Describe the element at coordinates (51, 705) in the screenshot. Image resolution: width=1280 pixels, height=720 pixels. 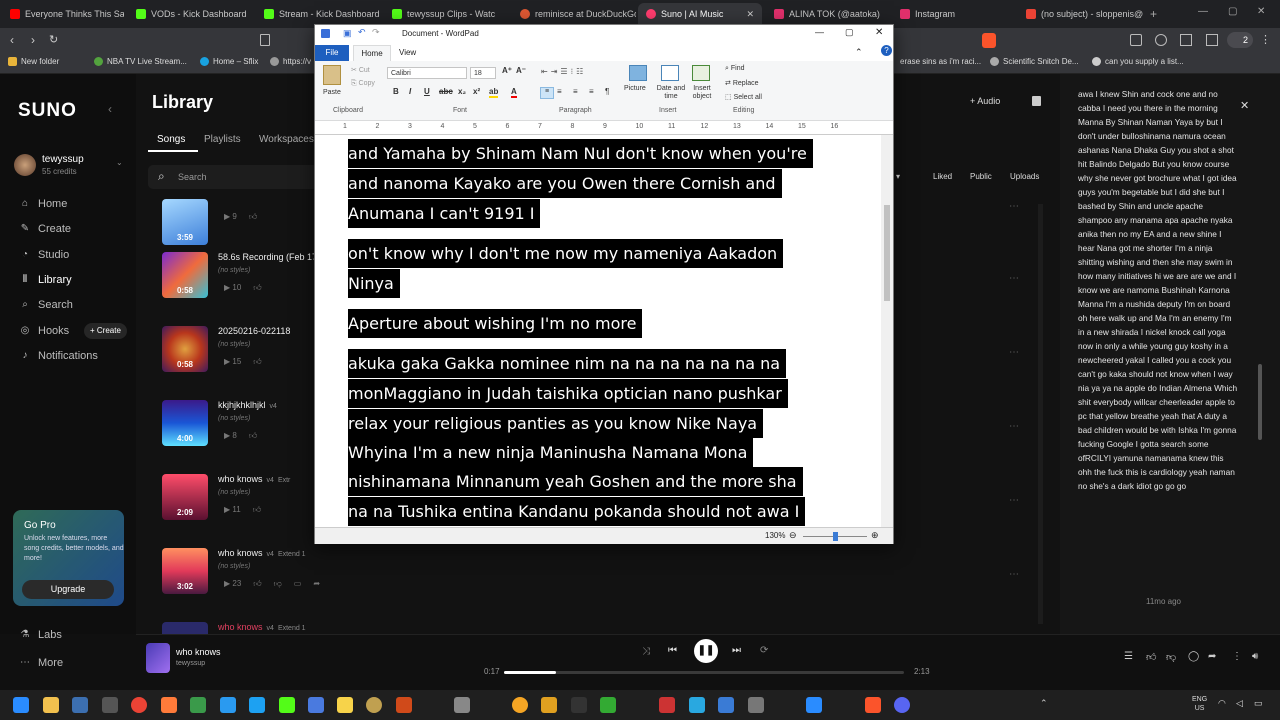
I see `file-explorer-icon` at that location.